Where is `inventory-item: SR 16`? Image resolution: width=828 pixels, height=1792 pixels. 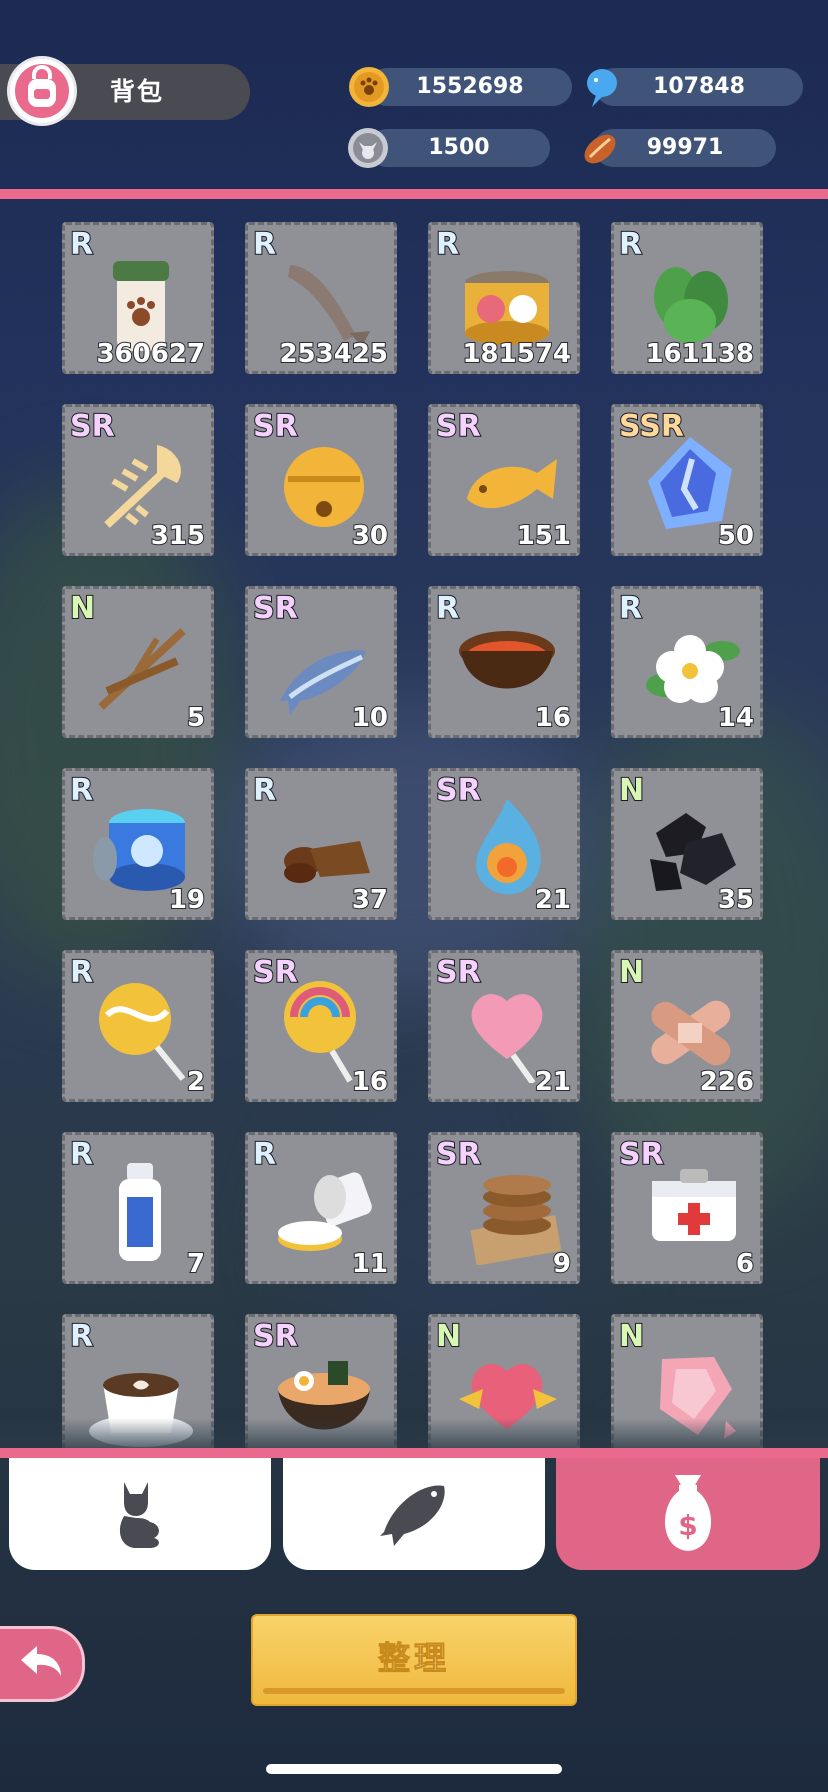 inventory-item: SR 16 is located at coordinates (321, 1026).